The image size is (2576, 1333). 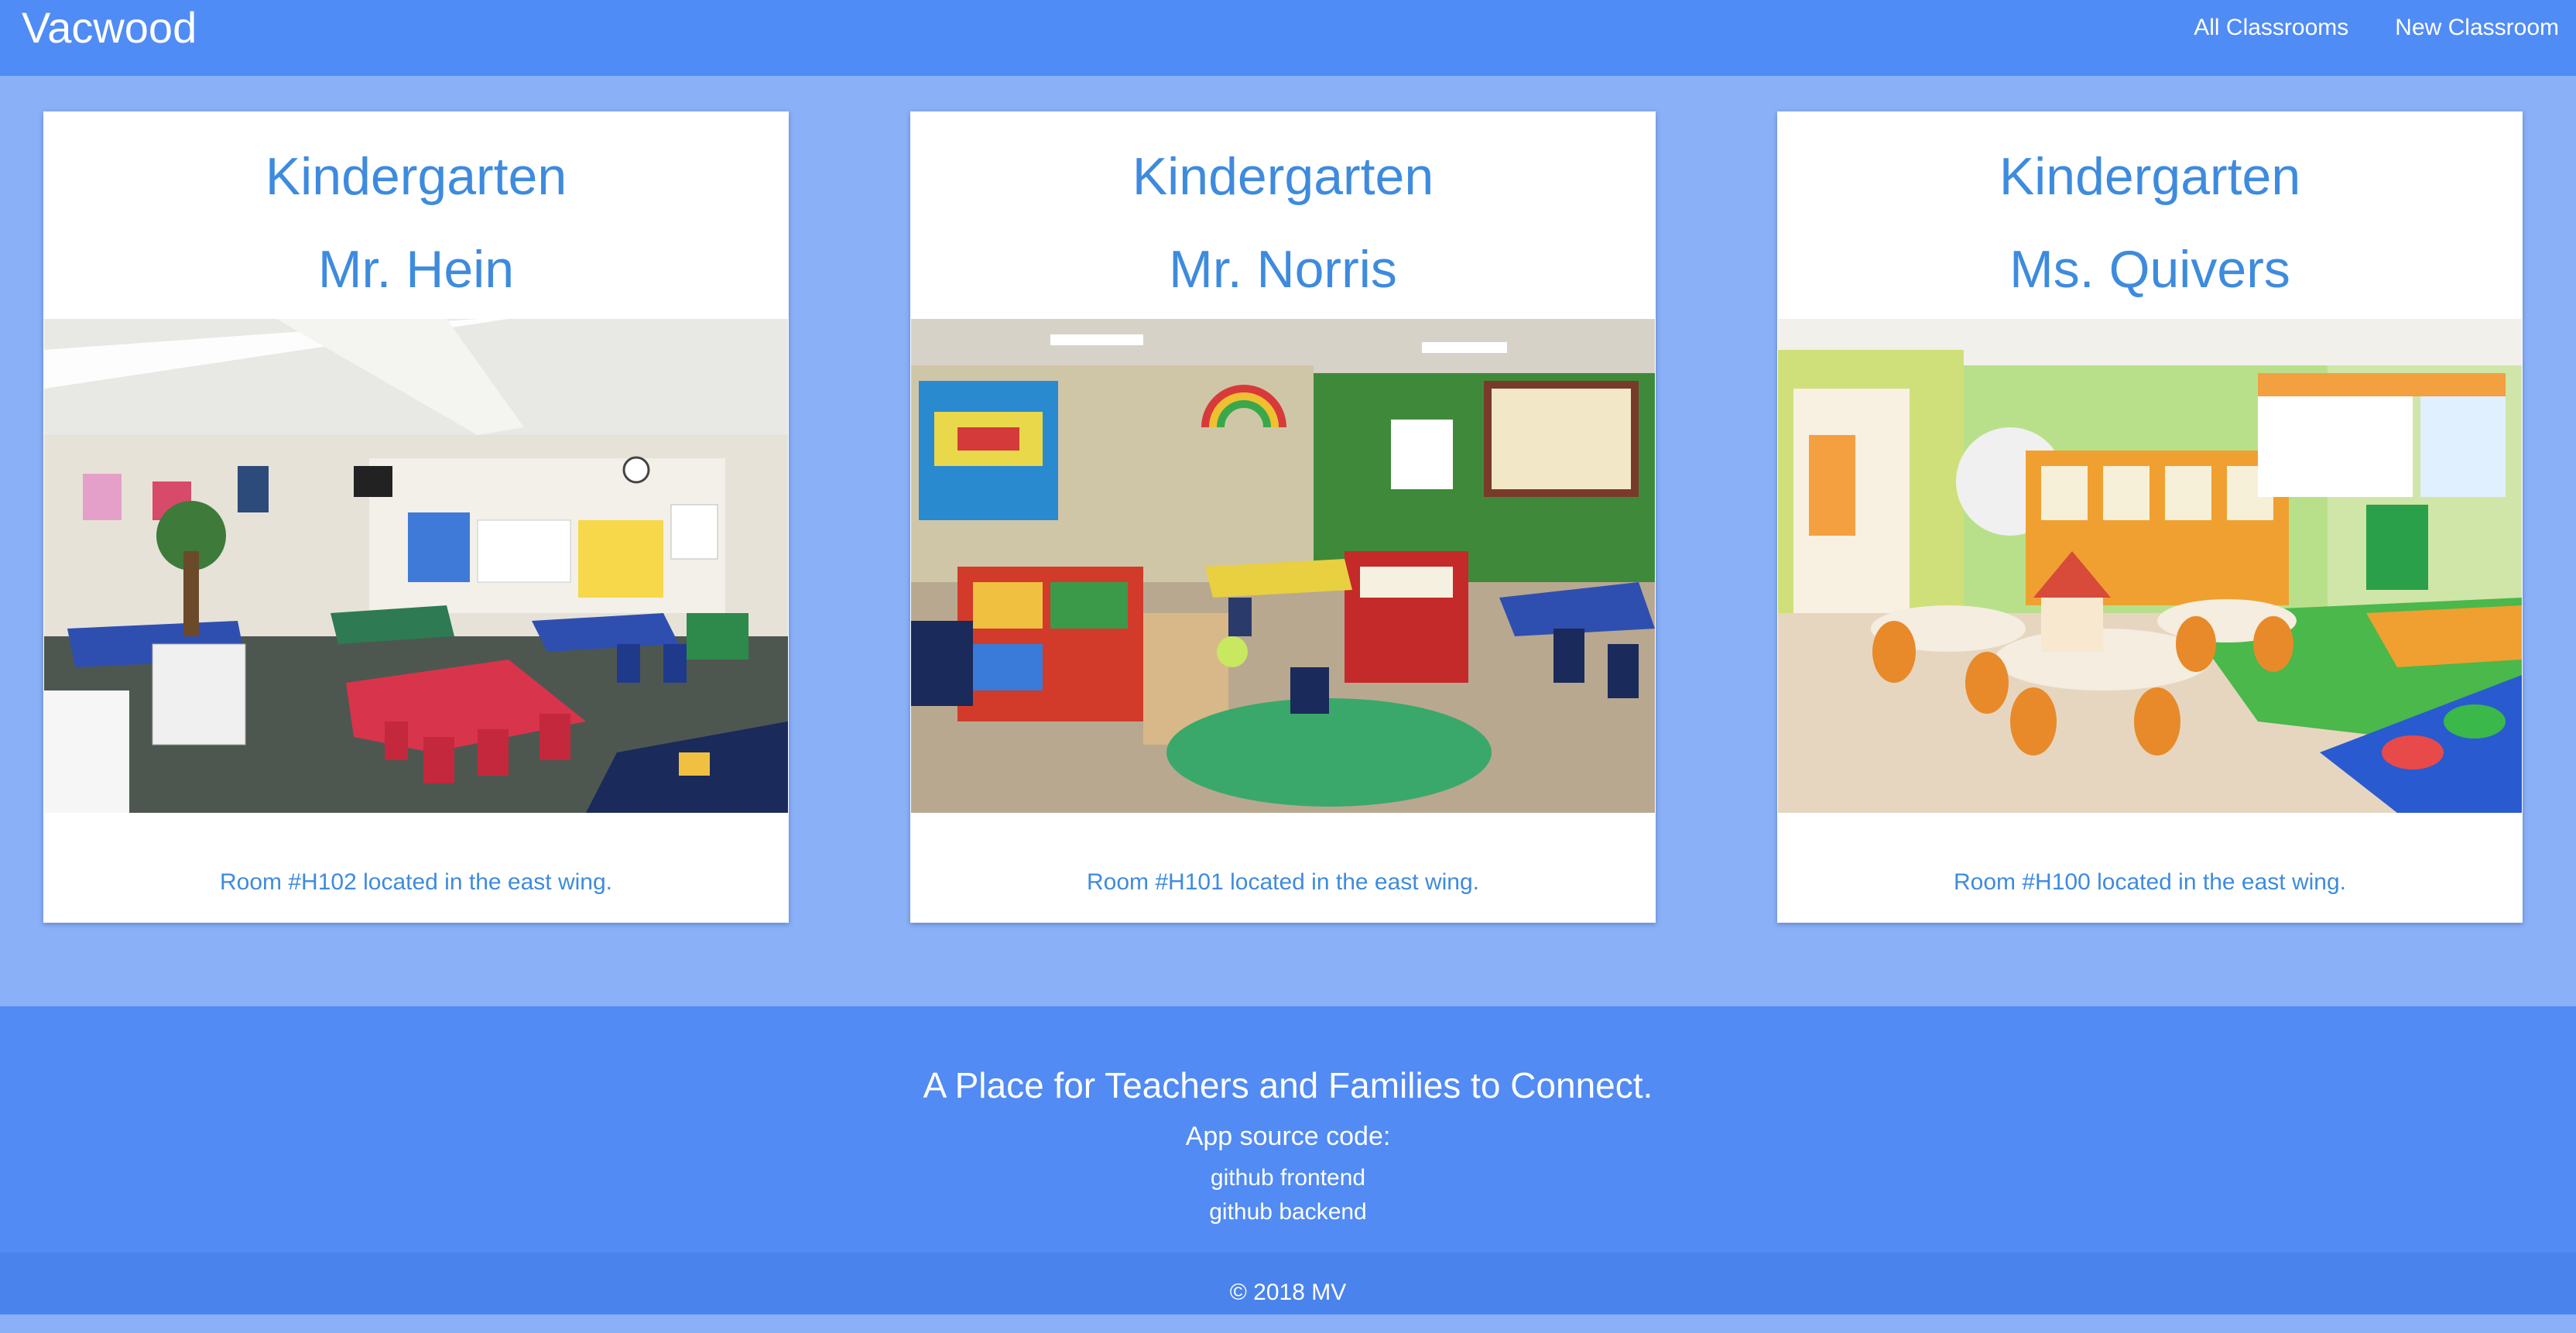 What do you see at coordinates (2477, 28) in the screenshot?
I see `nav-link-new-classroom: New Classroom` at bounding box center [2477, 28].